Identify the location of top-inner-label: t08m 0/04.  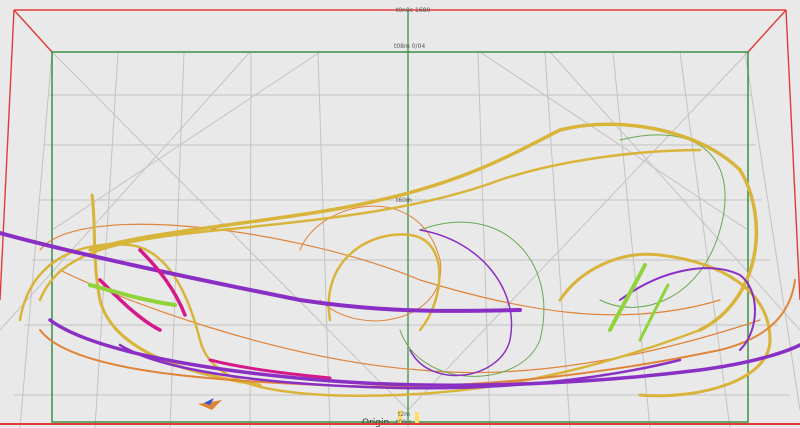
(409, 46).